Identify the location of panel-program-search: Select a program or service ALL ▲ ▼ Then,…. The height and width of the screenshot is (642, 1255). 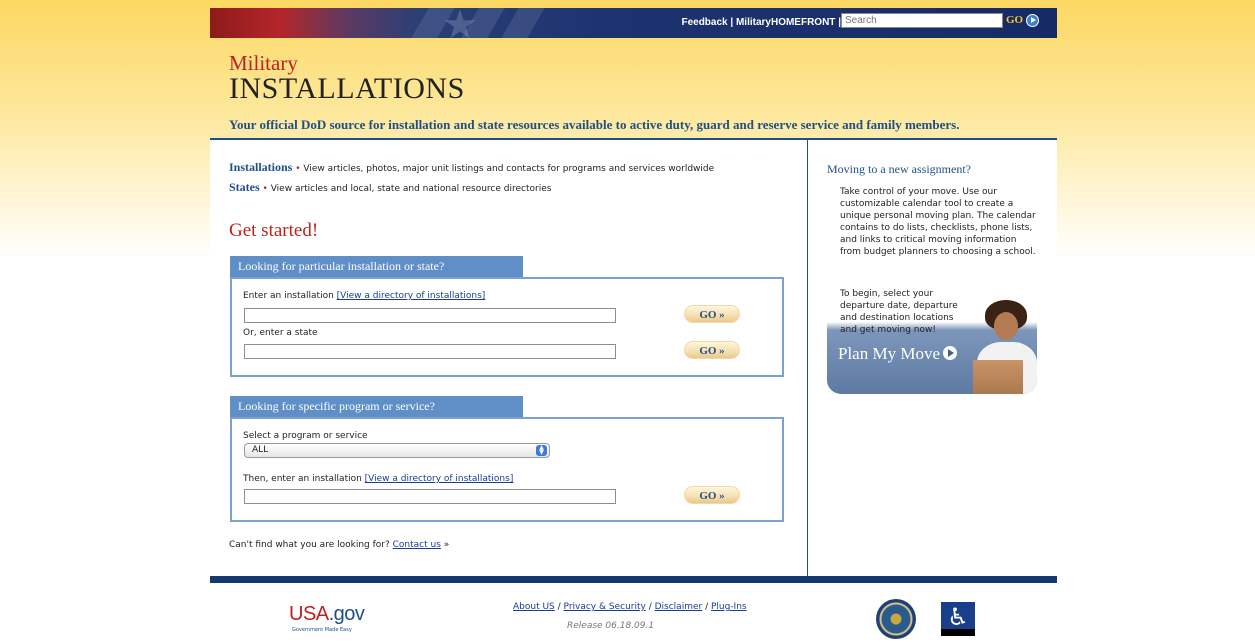
(507, 469).